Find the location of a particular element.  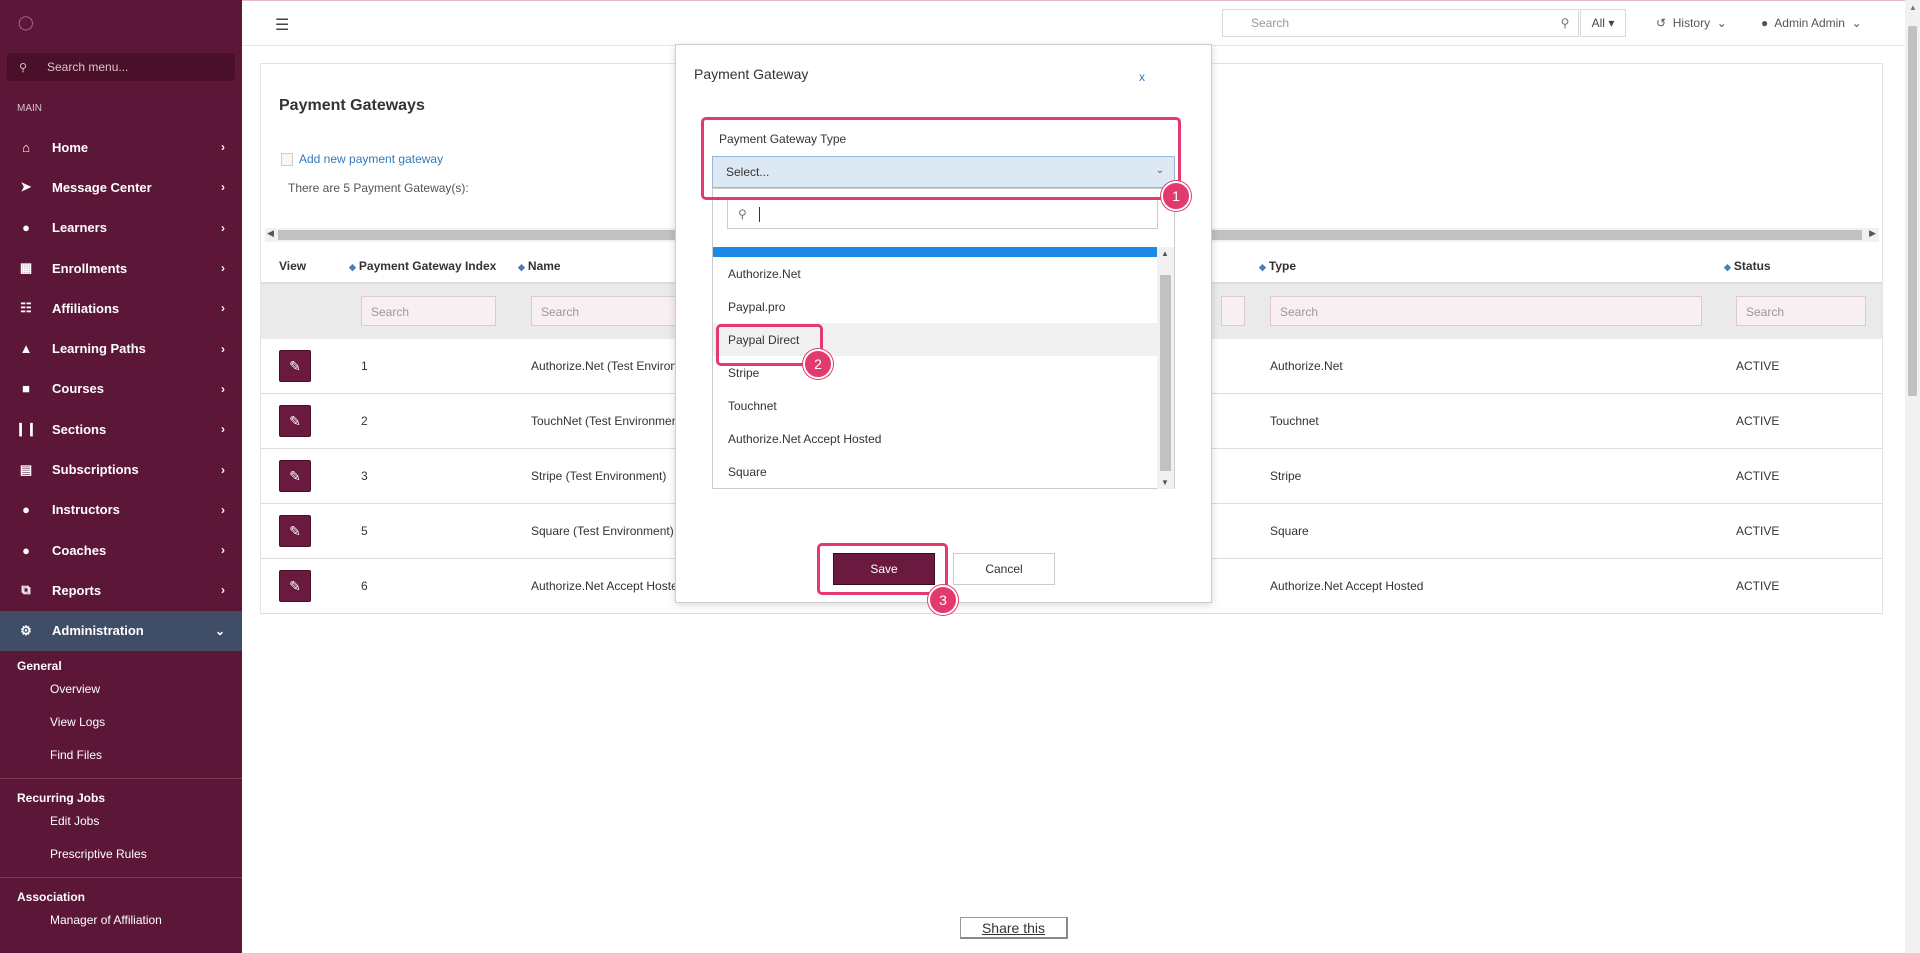

sidebar-item-label: Affiliations is located at coordinates (86, 308).